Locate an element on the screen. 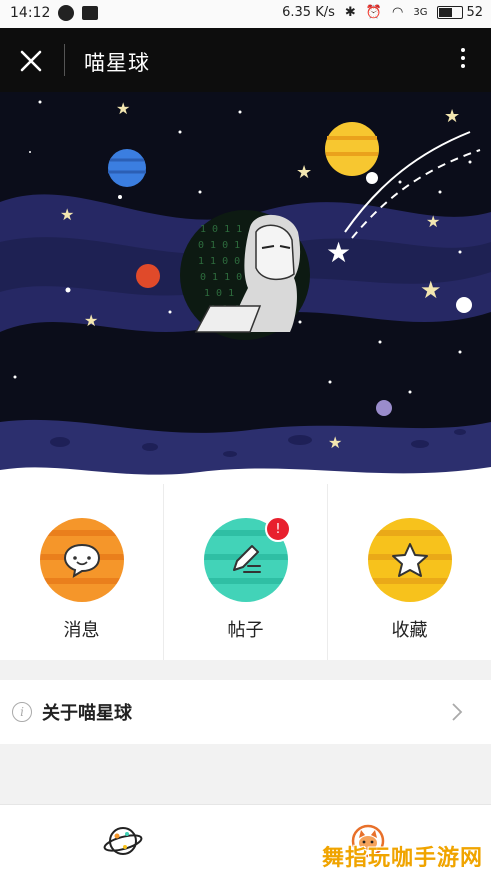 This screenshot has width=491, height=877. status-bar: 14:12 6.35 K/s ✱ ⏰ ◠ 3G 52 is located at coordinates (245, 14).